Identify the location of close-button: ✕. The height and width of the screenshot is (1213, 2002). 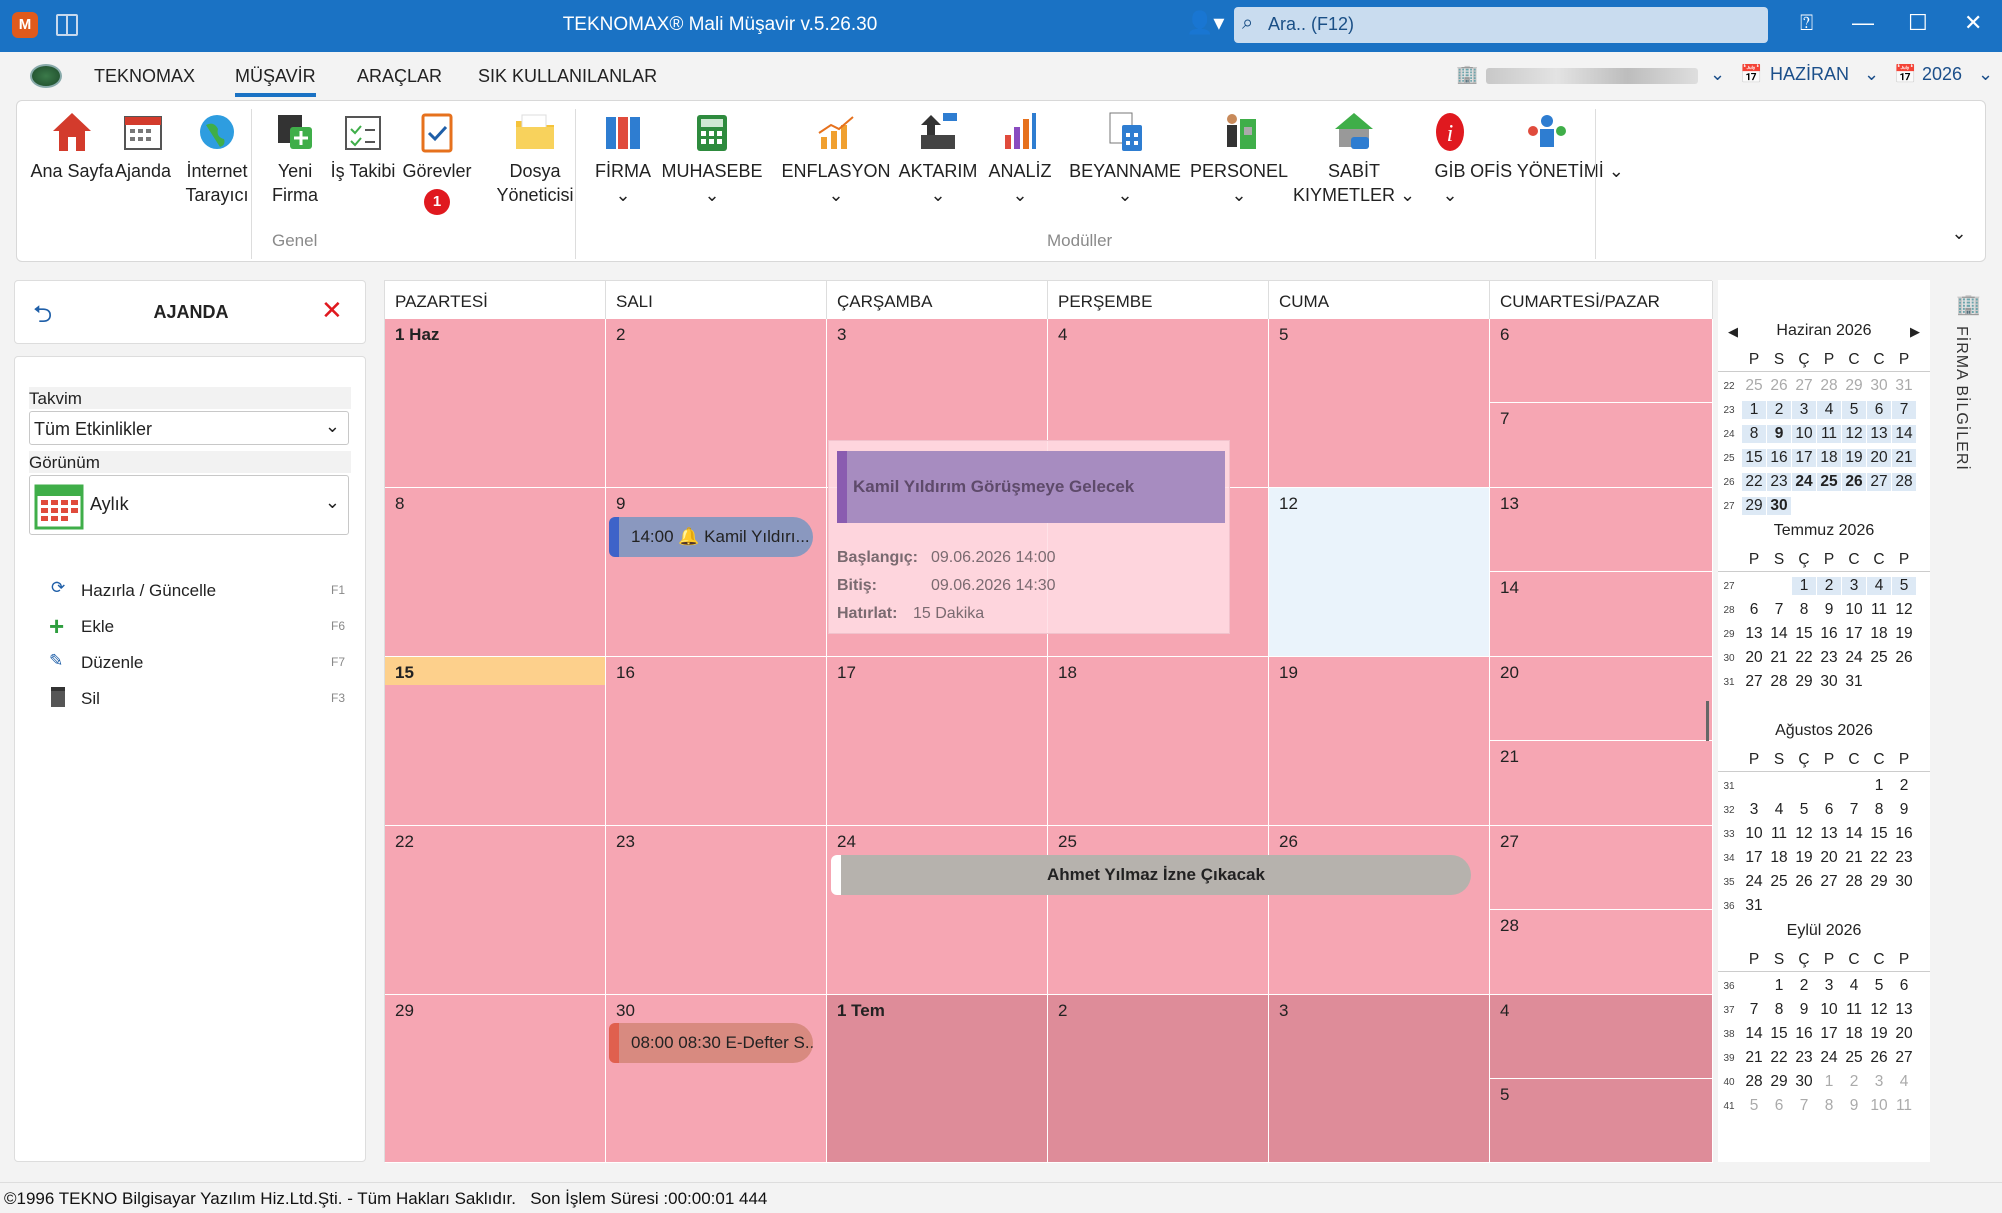
(1973, 23).